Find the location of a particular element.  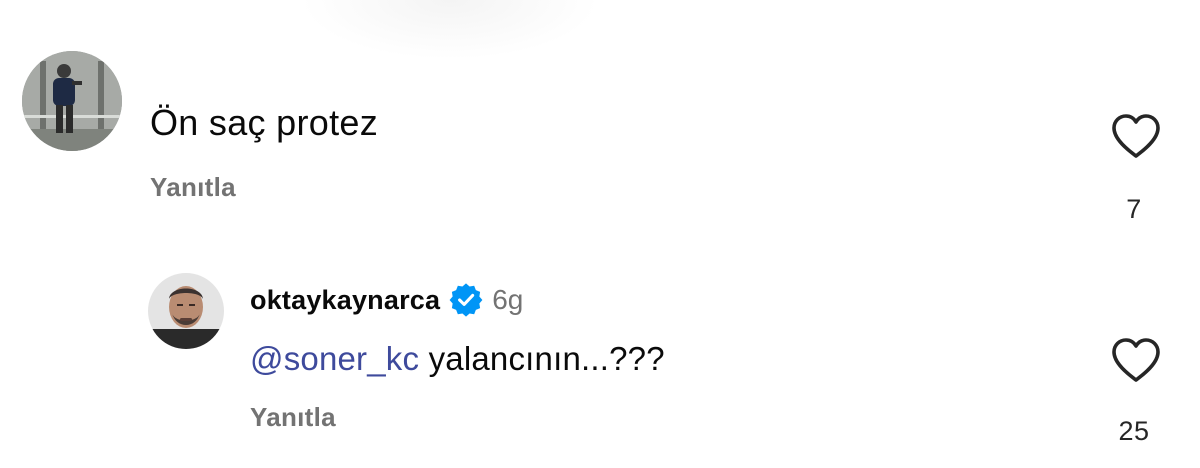

comment-header: oktaykaynarca 6g is located at coordinates (386, 300).